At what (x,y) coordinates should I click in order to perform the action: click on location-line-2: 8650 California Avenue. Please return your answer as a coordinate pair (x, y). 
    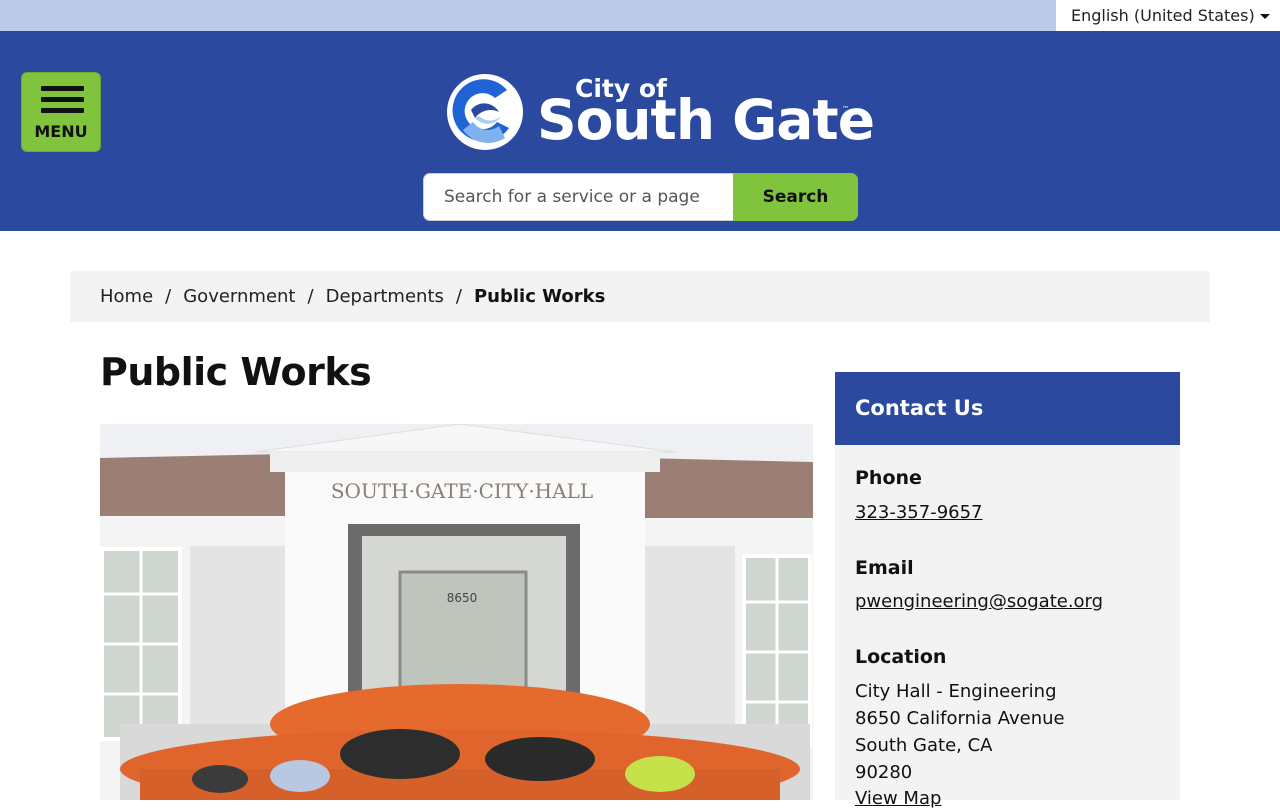
    Looking at the image, I should click on (960, 718).